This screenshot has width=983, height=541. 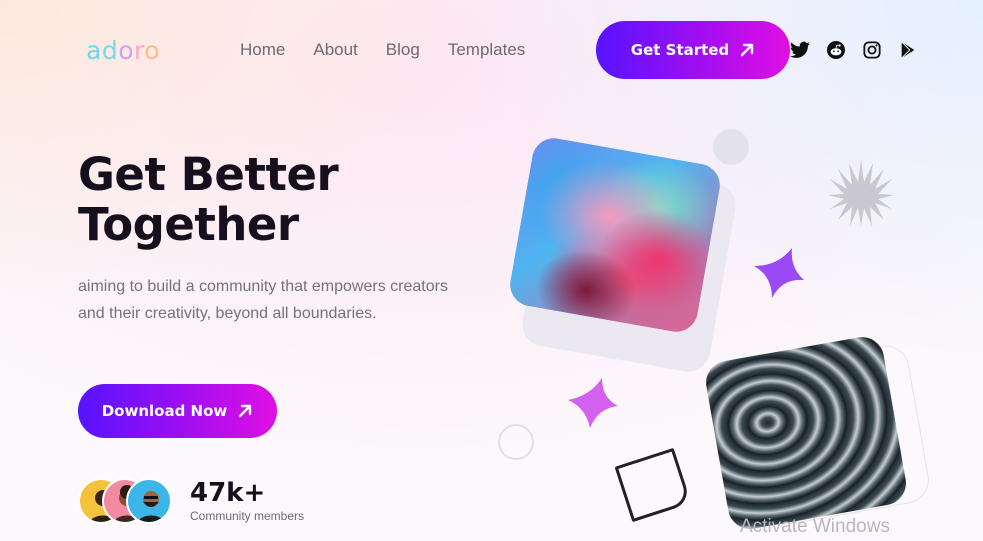 I want to click on logo: adoro, so click(x=123, y=50).